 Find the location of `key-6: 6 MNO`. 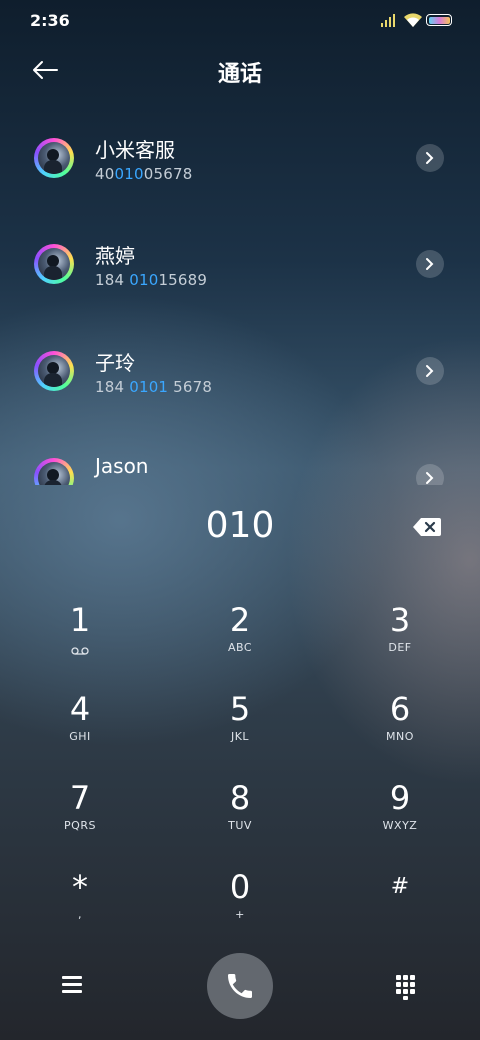

key-6: 6 MNO is located at coordinates (400, 729).